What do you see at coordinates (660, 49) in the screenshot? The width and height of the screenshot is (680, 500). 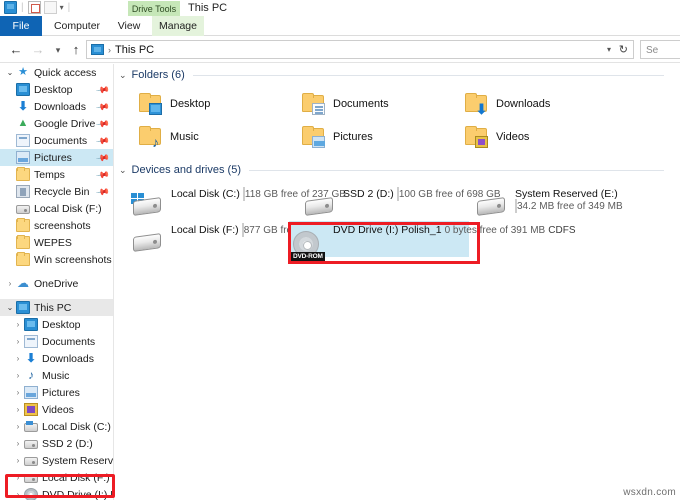 I see `search-input: Se` at bounding box center [660, 49].